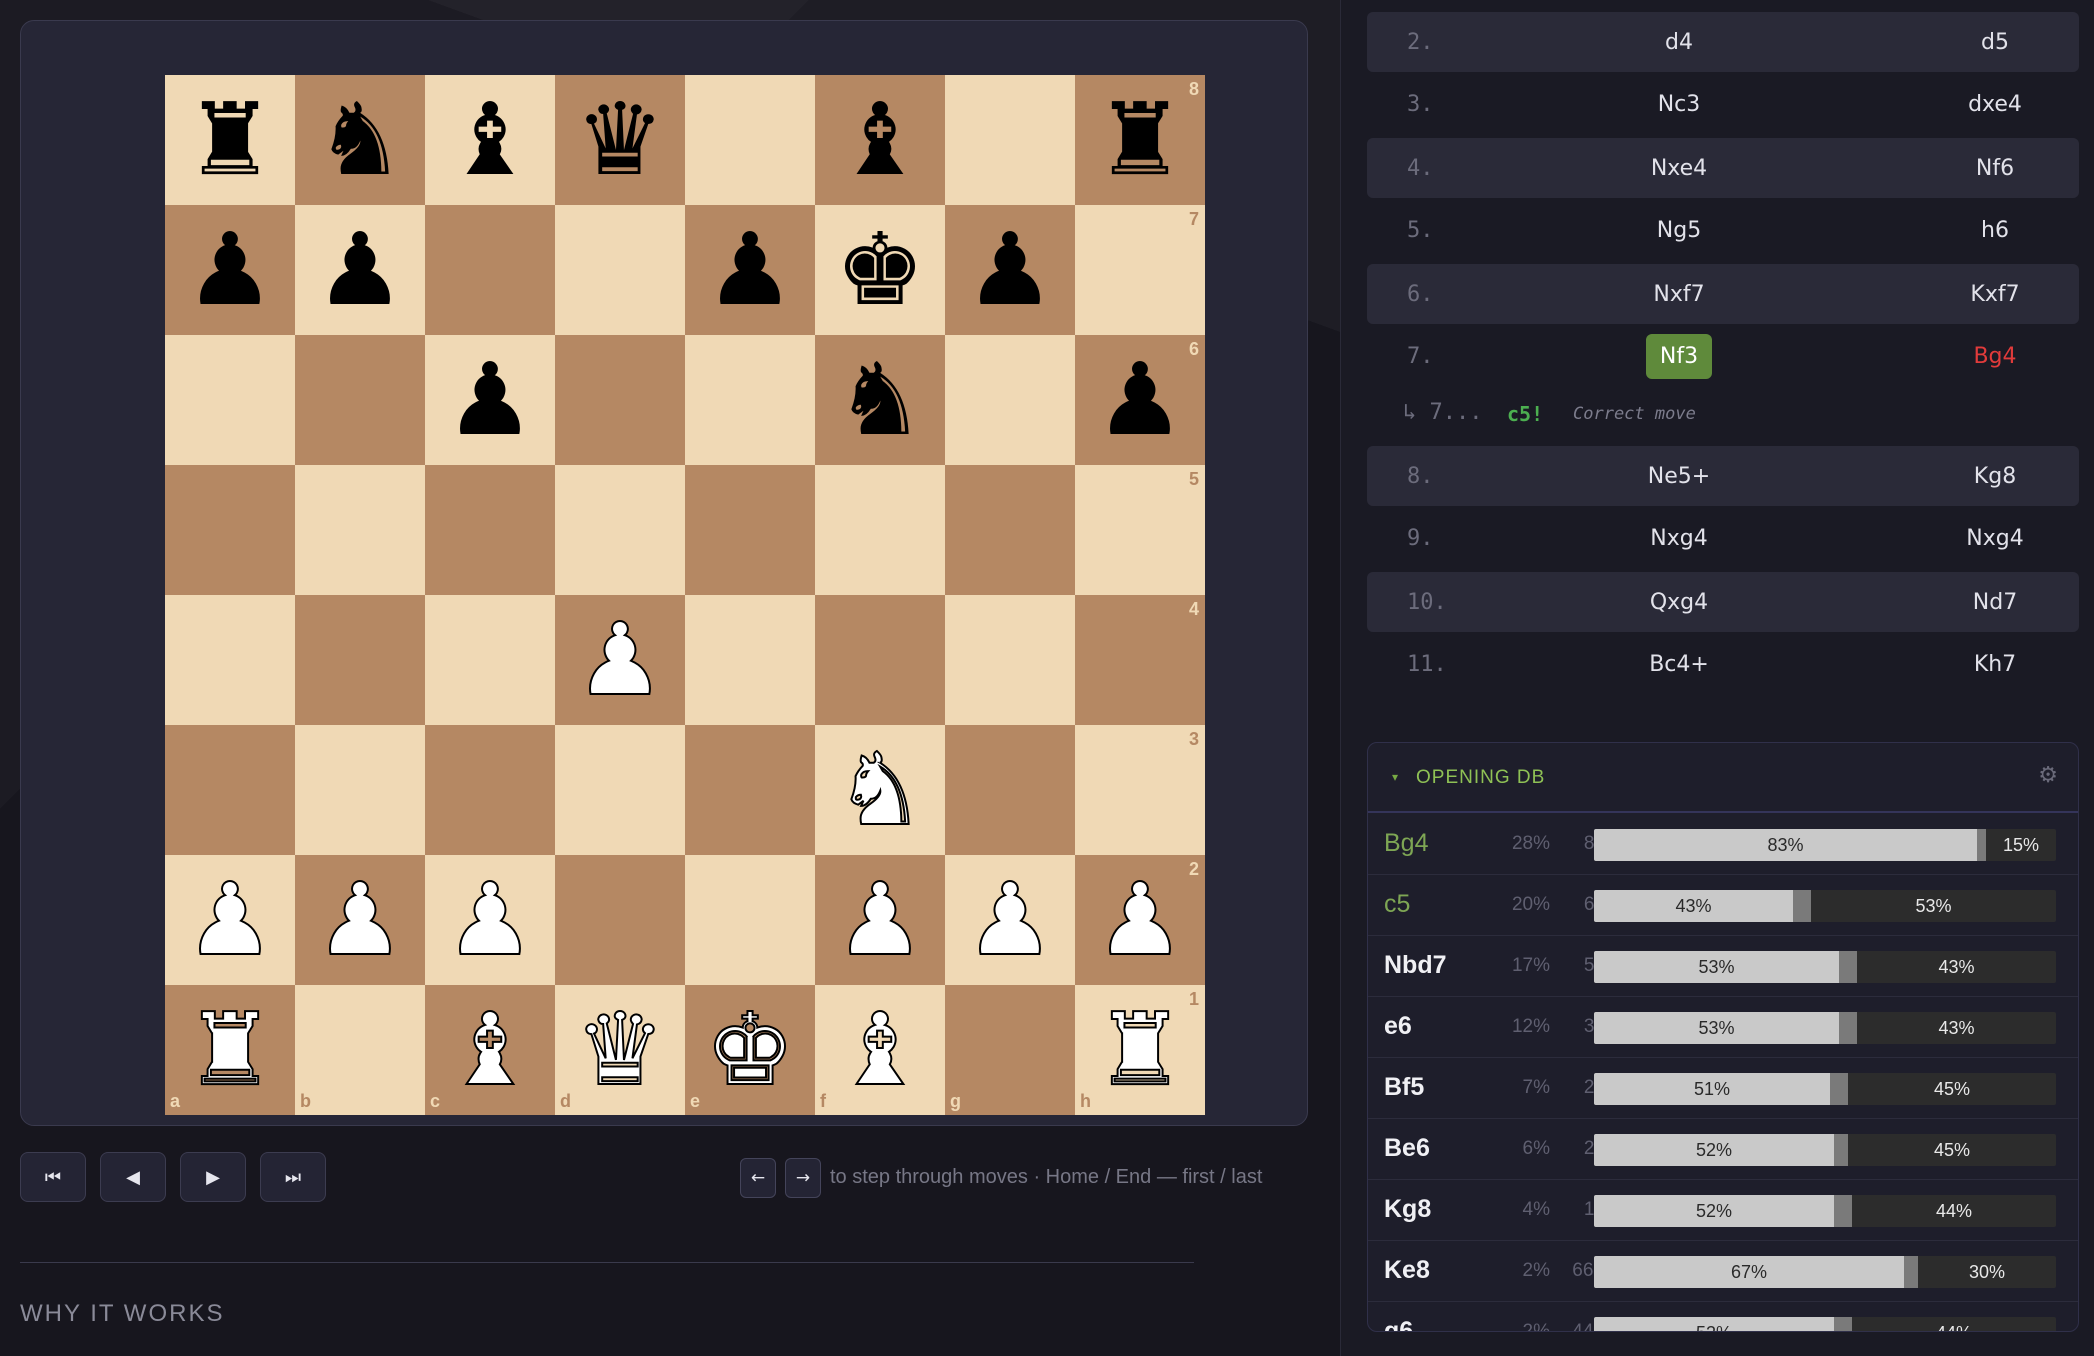 The image size is (2094, 1356). I want to click on square-d8: ♛, so click(620, 140).